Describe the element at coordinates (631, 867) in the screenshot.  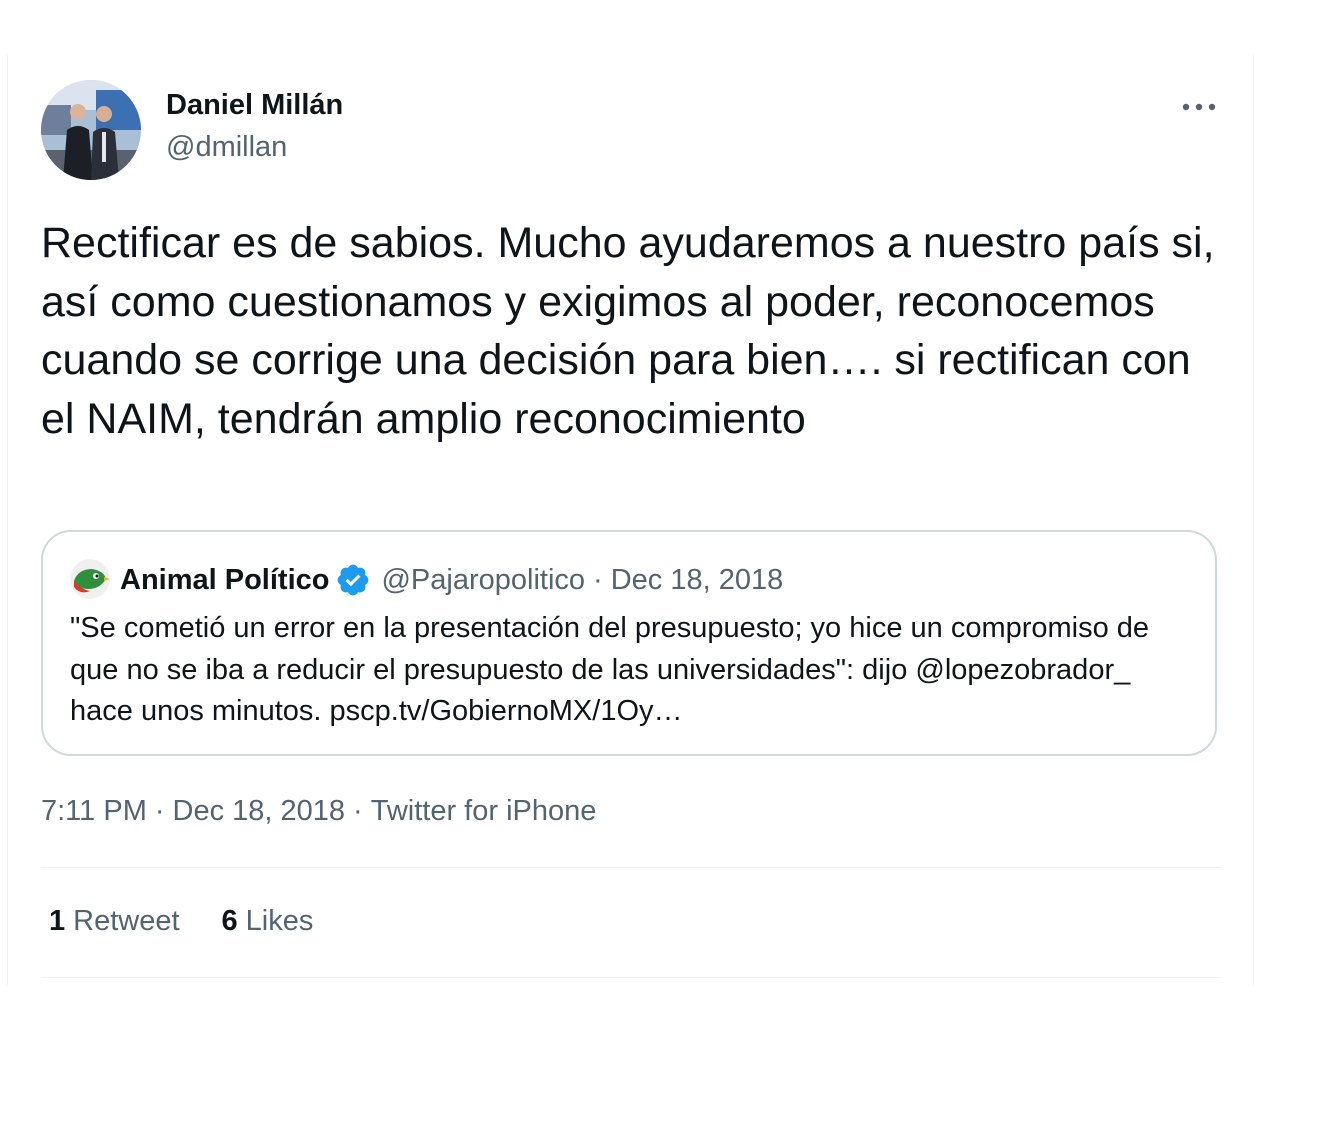
I see `divider-top` at that location.